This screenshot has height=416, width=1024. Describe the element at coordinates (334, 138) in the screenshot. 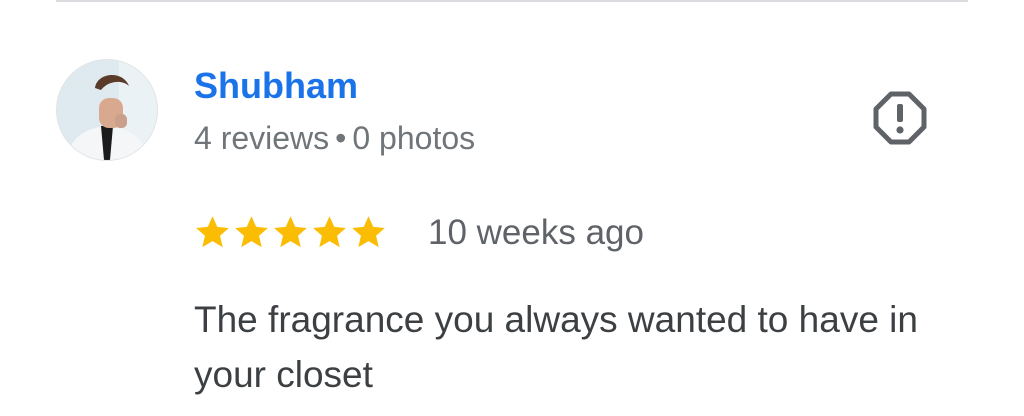

I see `reviewer-meta: 4 reviews • 0 photos` at that location.